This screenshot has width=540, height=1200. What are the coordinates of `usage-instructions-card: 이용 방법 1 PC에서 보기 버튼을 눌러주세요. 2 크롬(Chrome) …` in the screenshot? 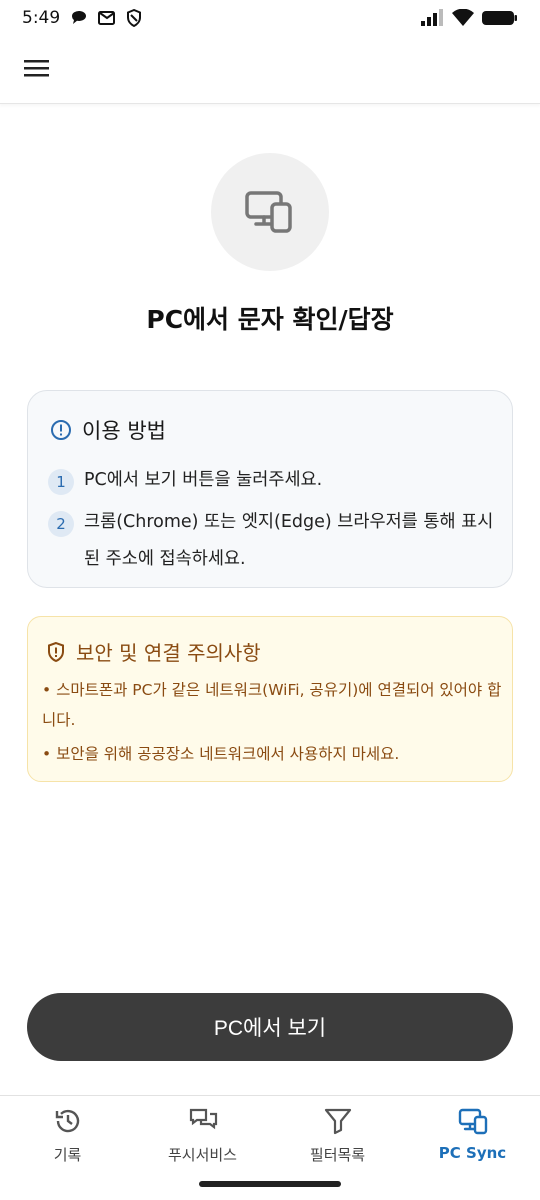 It's located at (270, 489).